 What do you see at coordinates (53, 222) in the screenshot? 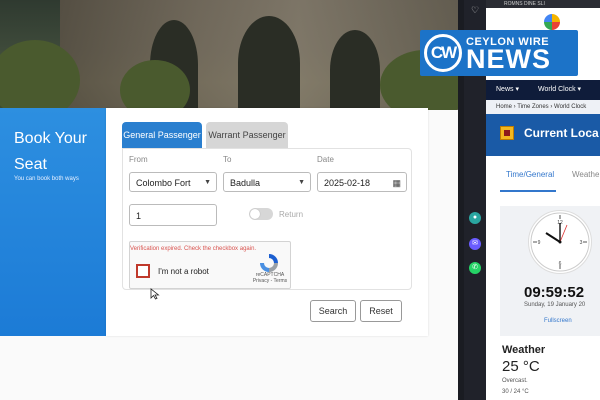
I see `booking-hero-panel: Book Your Seat You can book both ways` at bounding box center [53, 222].